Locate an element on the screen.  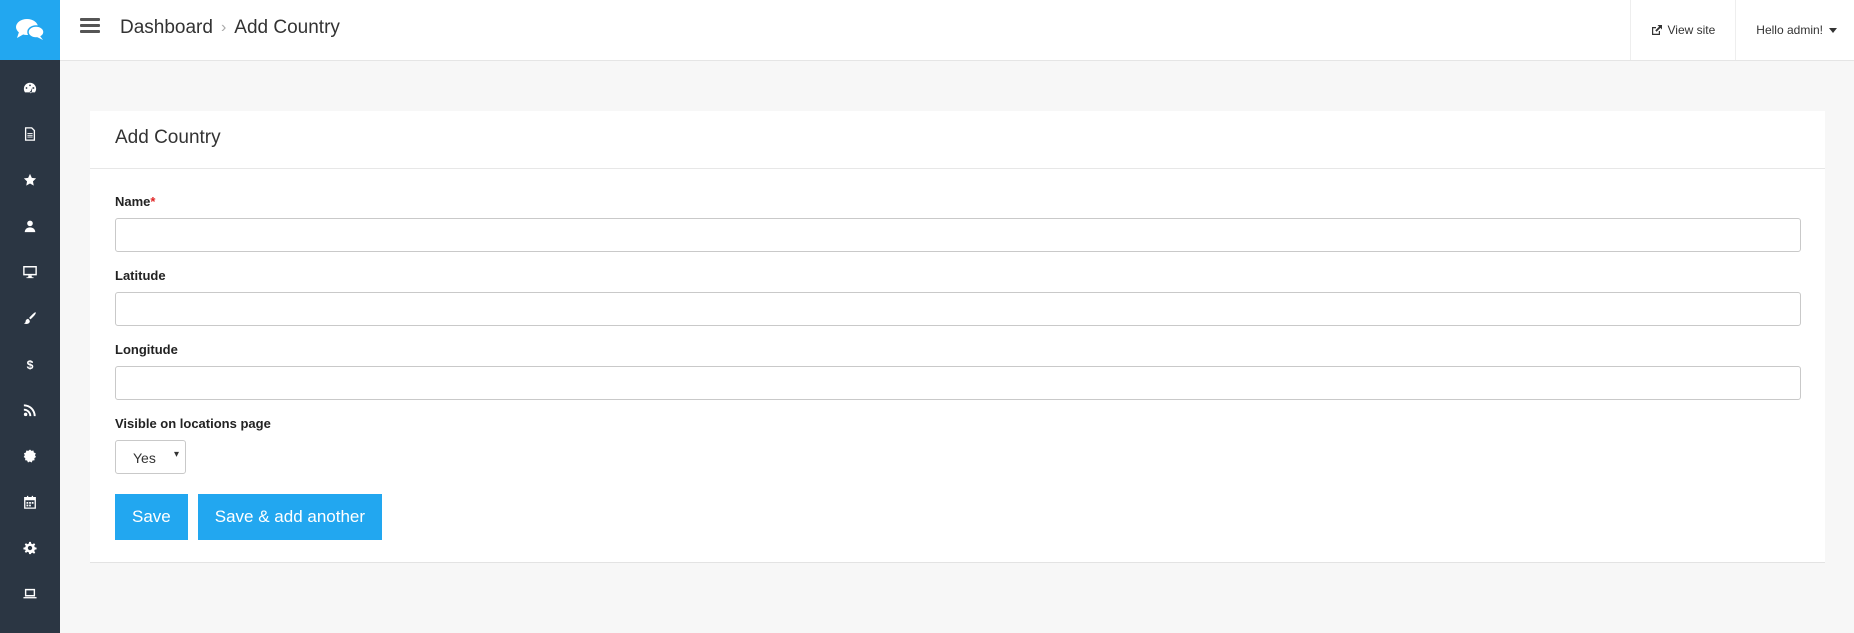
visible-select: Yes ▾ is located at coordinates (150, 457).